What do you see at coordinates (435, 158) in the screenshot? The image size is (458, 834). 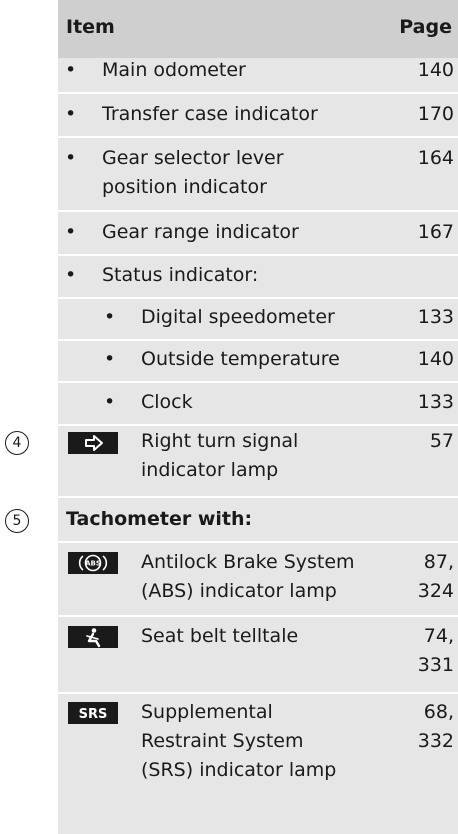 I see `row-page: 164` at bounding box center [435, 158].